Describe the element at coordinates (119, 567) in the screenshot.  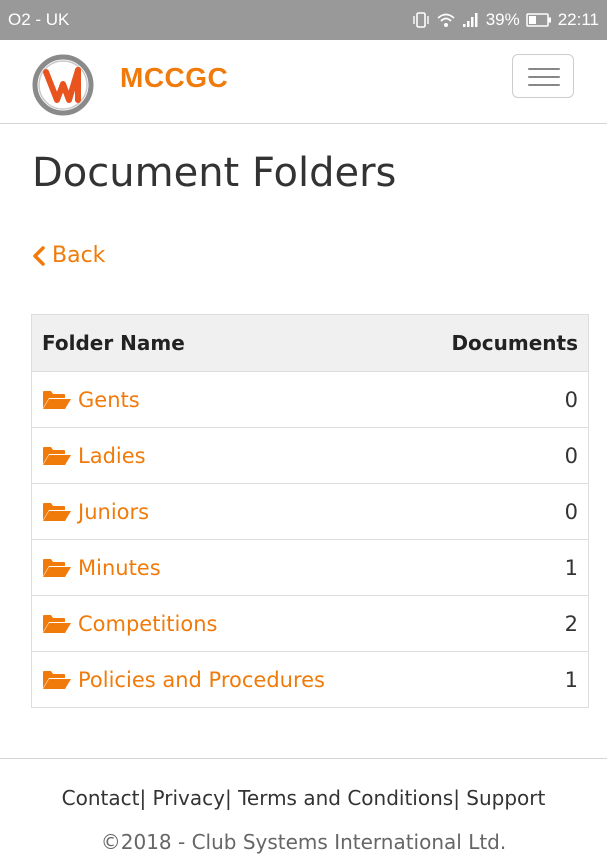
I see `folder-name: Minutes` at that location.